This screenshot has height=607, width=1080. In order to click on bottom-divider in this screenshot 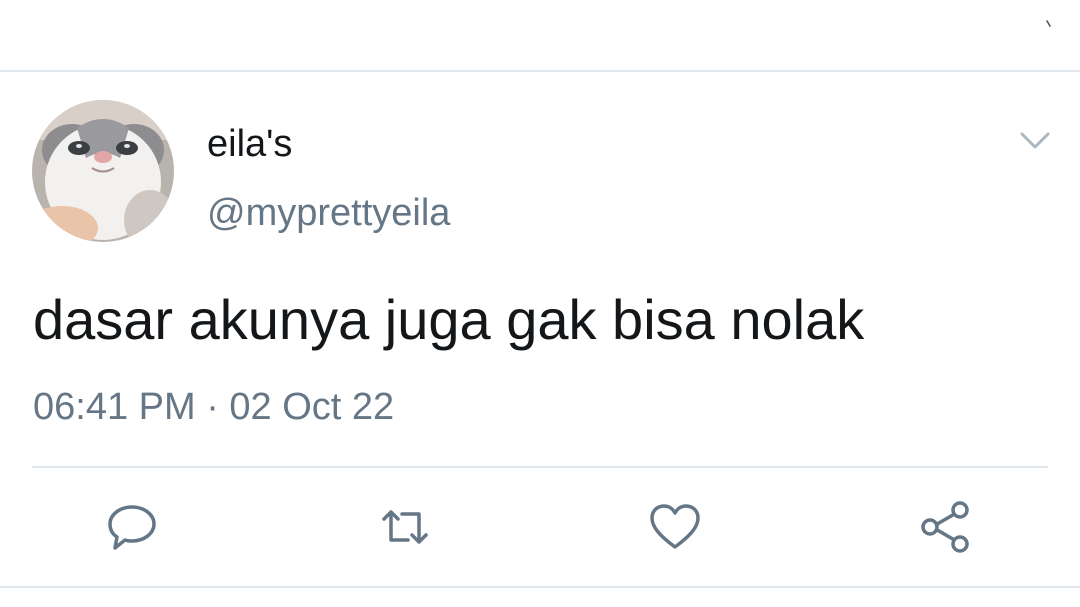, I will do `click(540, 587)`.